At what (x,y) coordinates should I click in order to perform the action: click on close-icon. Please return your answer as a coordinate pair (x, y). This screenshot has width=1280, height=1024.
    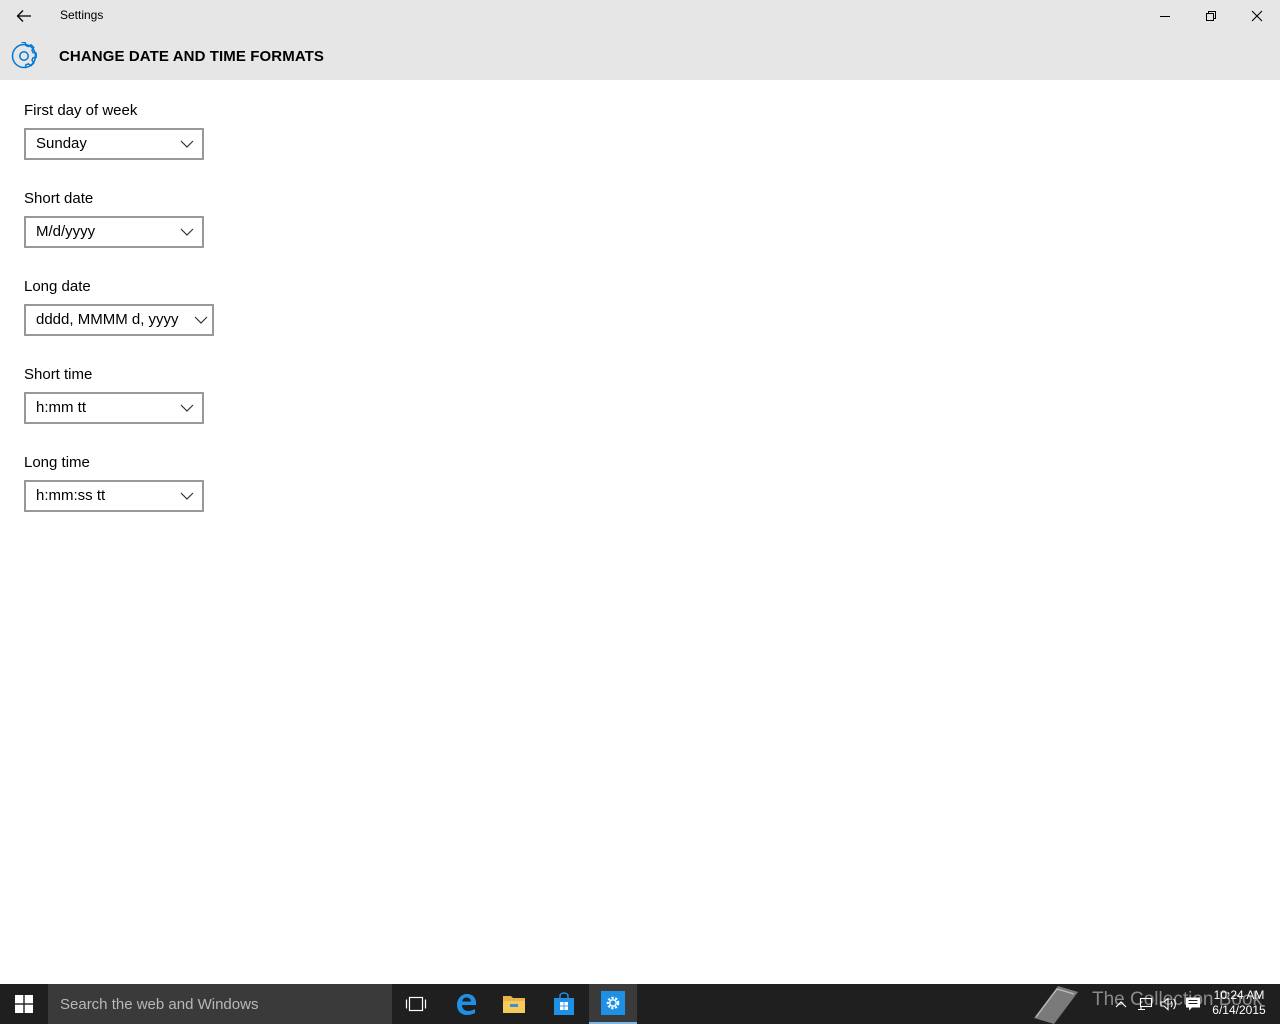
    Looking at the image, I should click on (1257, 16).